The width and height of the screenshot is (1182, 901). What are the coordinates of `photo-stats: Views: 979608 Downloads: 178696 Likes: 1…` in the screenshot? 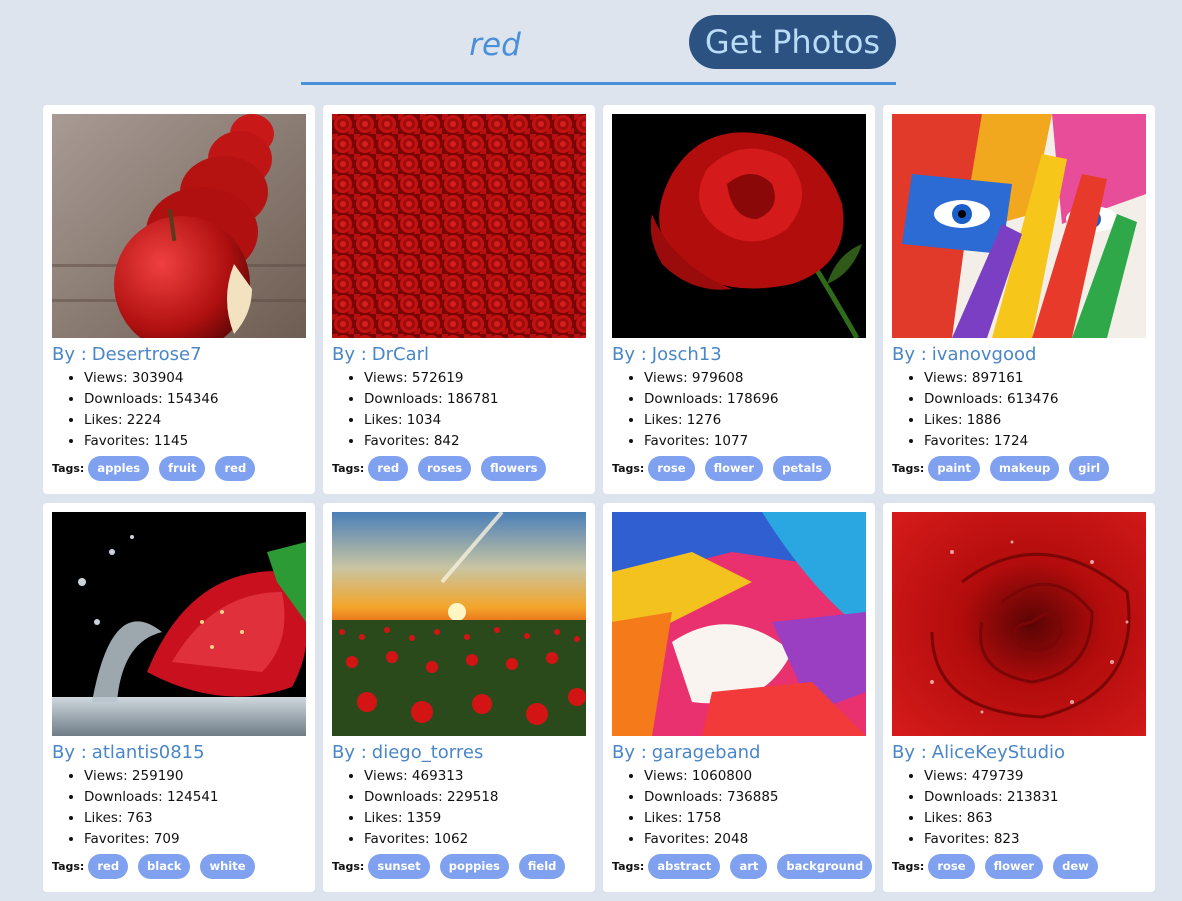 It's located at (739, 410).